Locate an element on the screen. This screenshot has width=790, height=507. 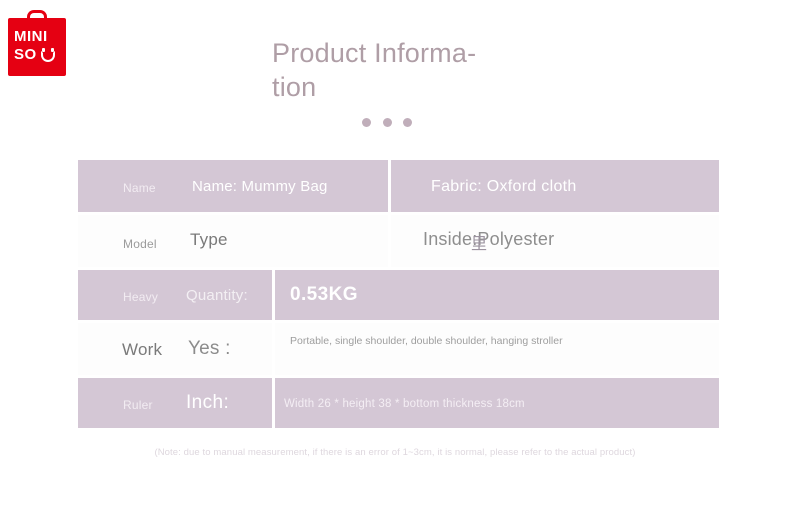
row-label-heavy: Heavy is located at coordinates (141, 297).